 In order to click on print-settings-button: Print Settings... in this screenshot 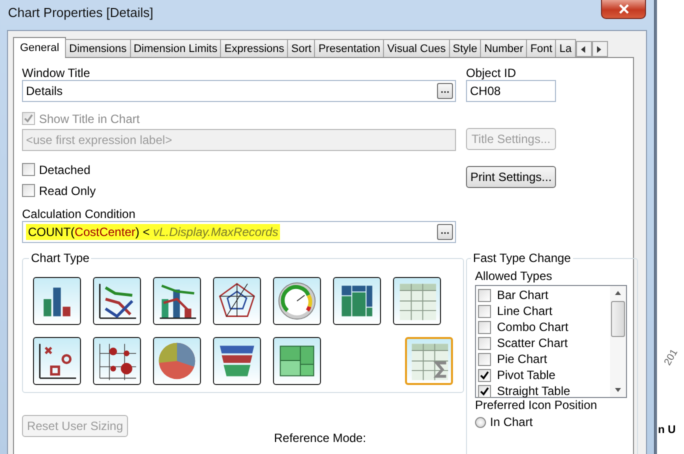, I will do `click(511, 177)`.